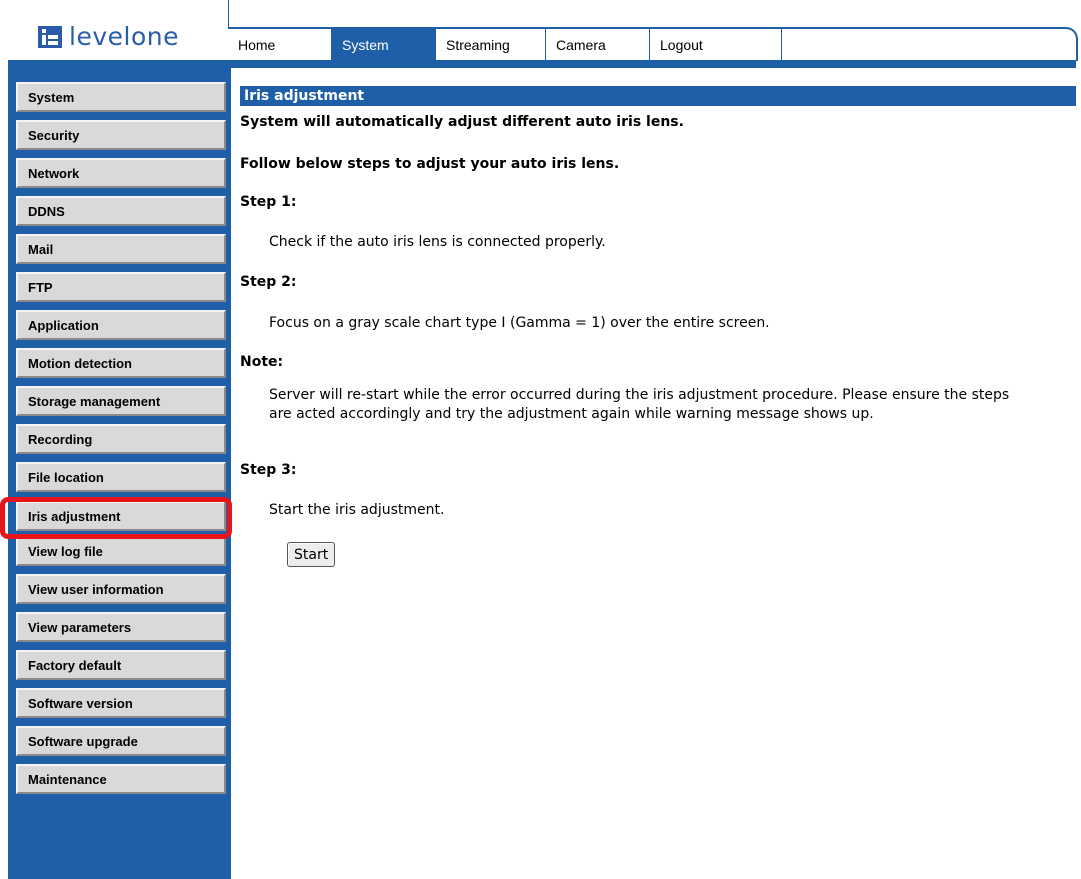 Image resolution: width=1081 pixels, height=879 pixels. I want to click on sidebar-item-view-user-information: View user information, so click(121, 589).